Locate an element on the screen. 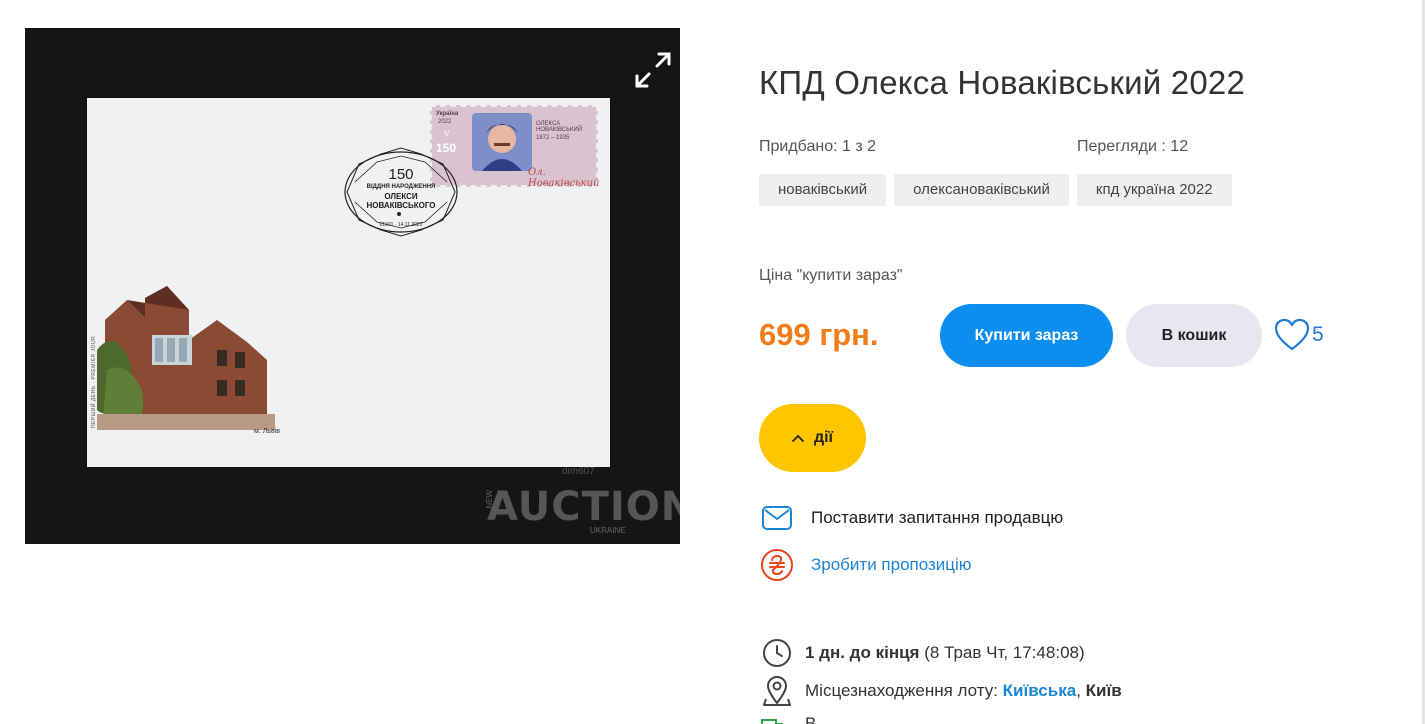 The image size is (1425, 724). region-link: Київська is located at coordinates (1040, 690).